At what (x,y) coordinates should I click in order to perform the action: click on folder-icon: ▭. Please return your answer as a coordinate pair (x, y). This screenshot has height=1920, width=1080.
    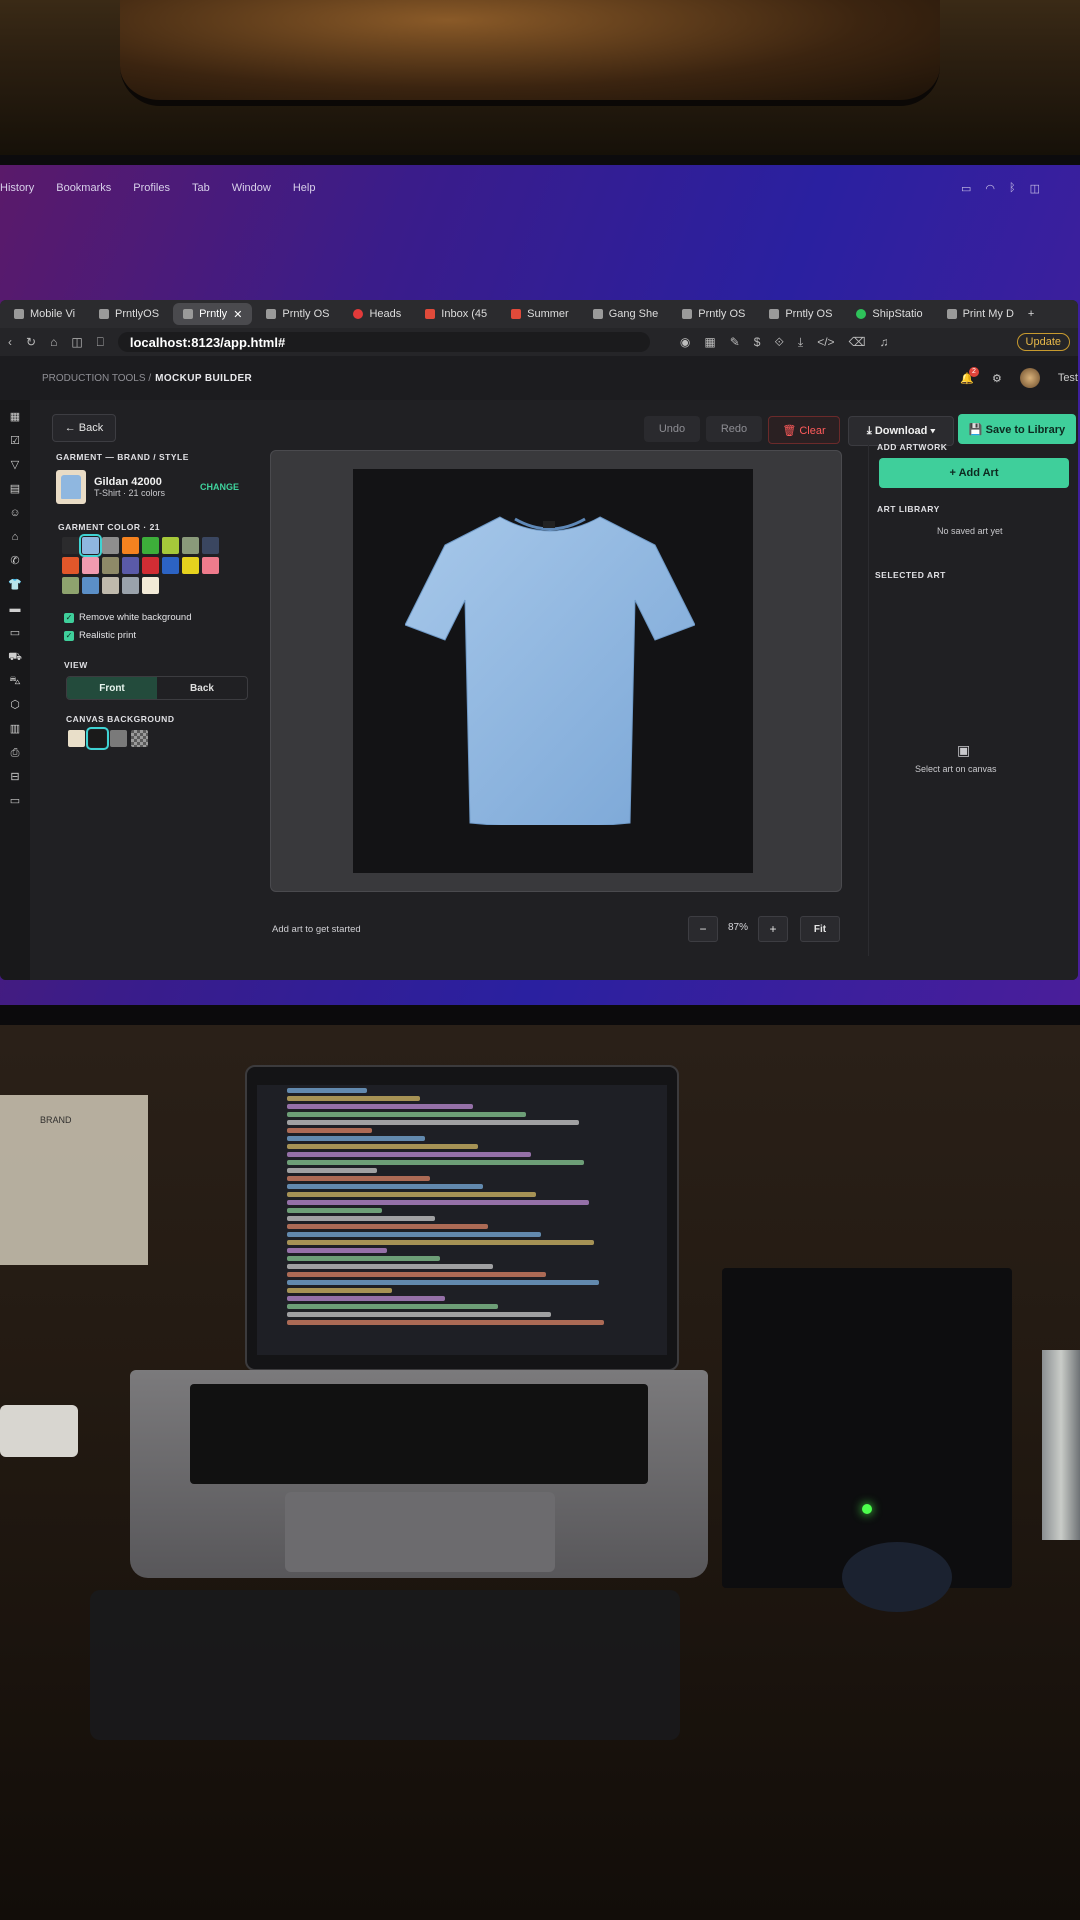
    Looking at the image, I should click on (15, 633).